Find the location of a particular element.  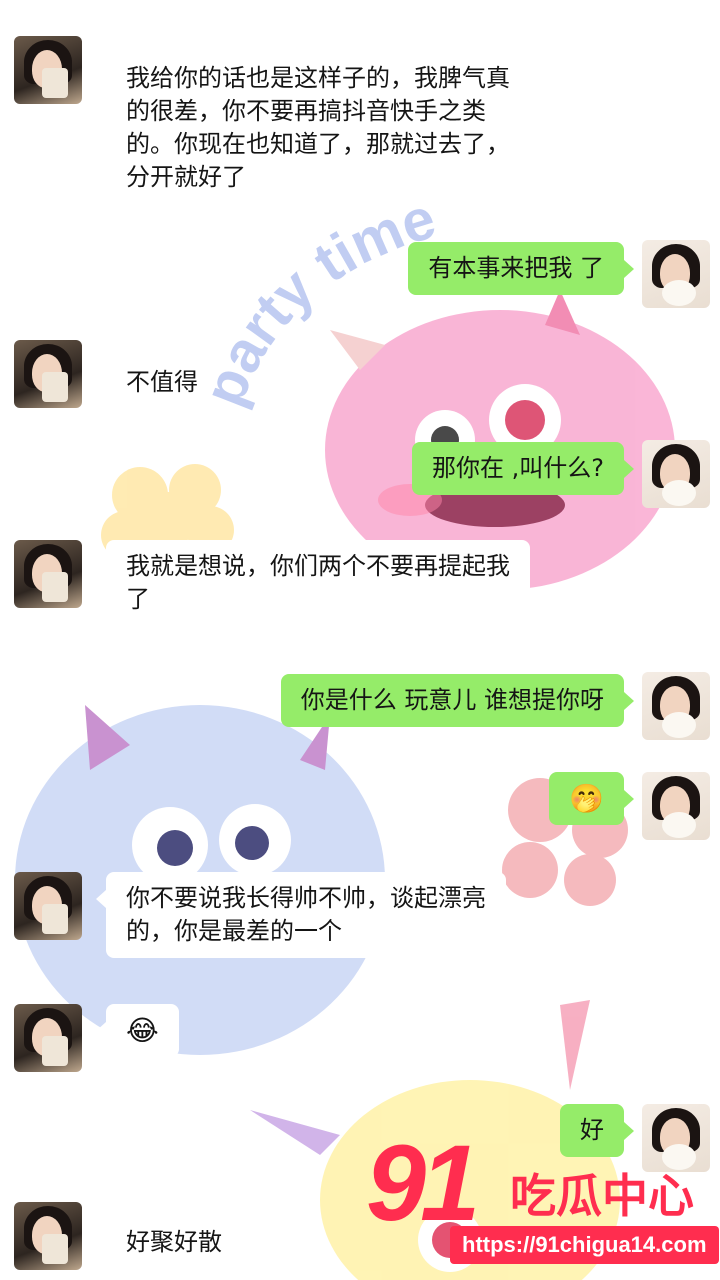

message-bubble: 😂 is located at coordinates (137, 1030).